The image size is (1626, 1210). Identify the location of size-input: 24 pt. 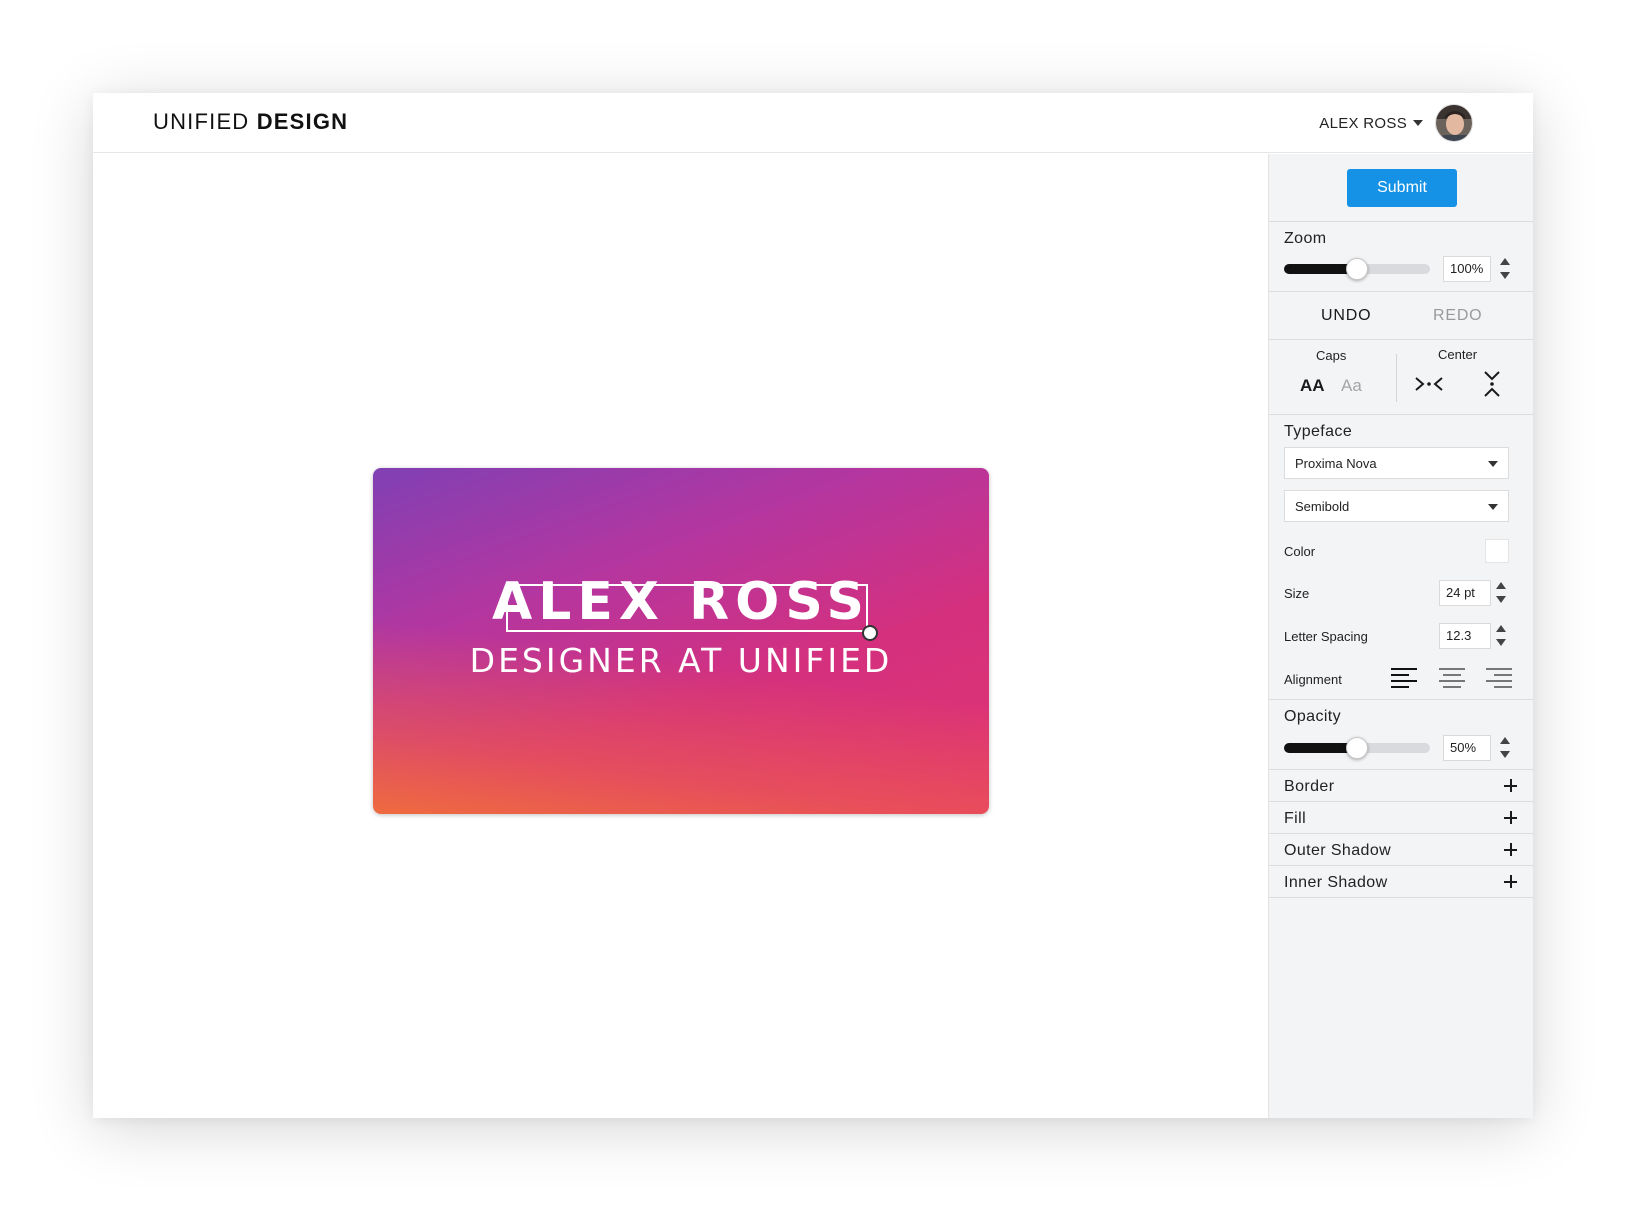
(1465, 593).